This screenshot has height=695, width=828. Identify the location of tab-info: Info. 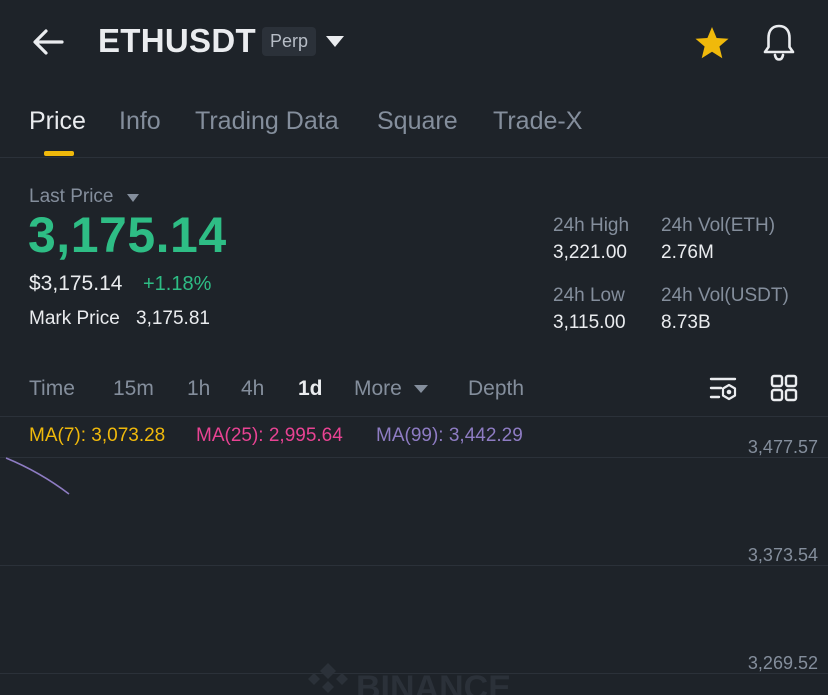
(140, 121).